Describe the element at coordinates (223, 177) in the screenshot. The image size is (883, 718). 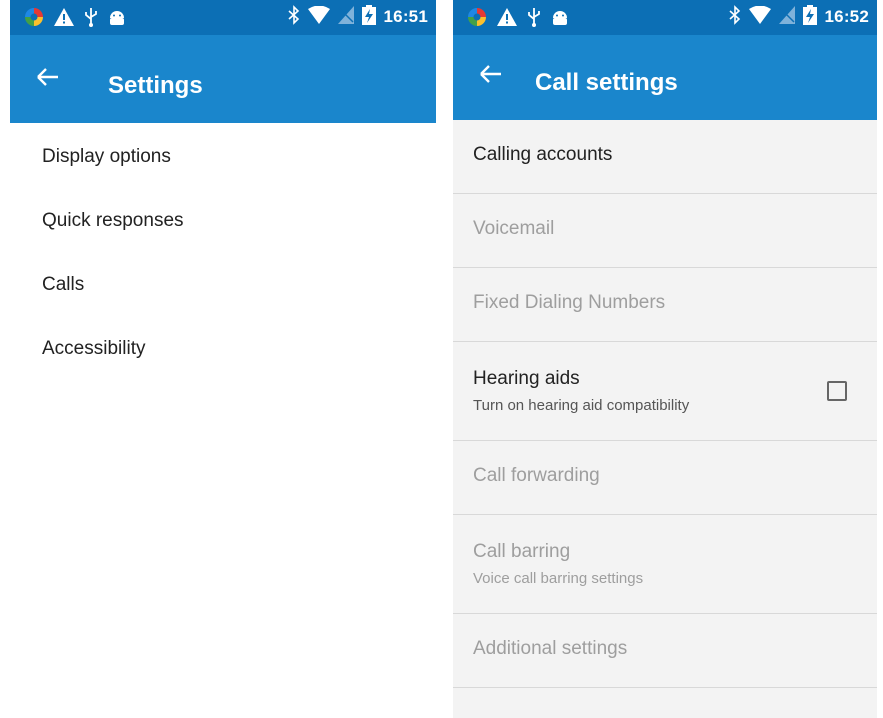
I see `settings-item-display-options: Display options` at that location.